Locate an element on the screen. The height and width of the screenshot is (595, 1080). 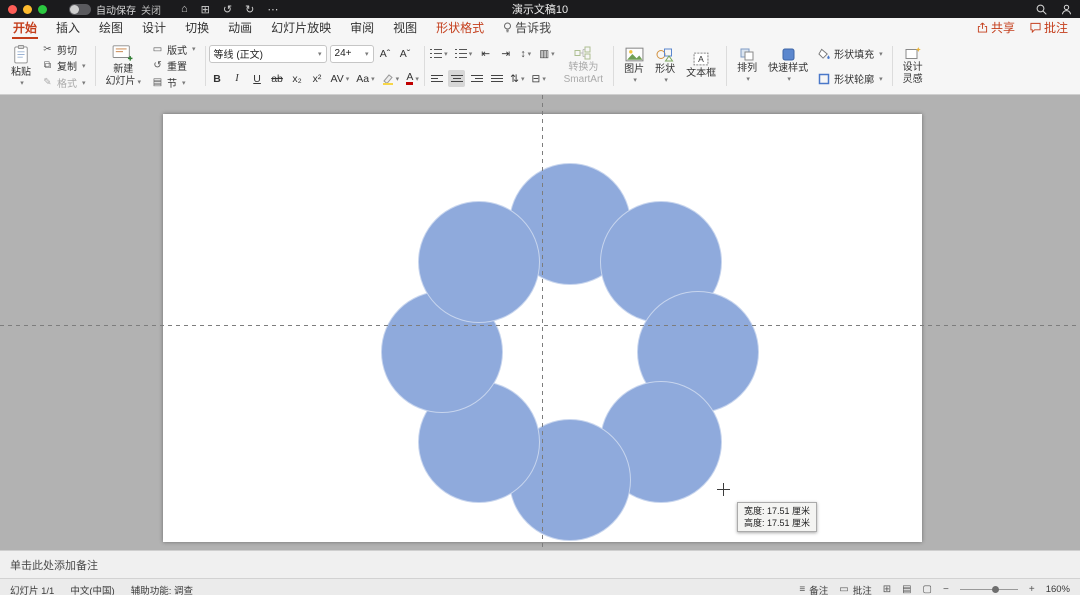
text-direction-button: ⇅ is located at coordinates (517, 78).